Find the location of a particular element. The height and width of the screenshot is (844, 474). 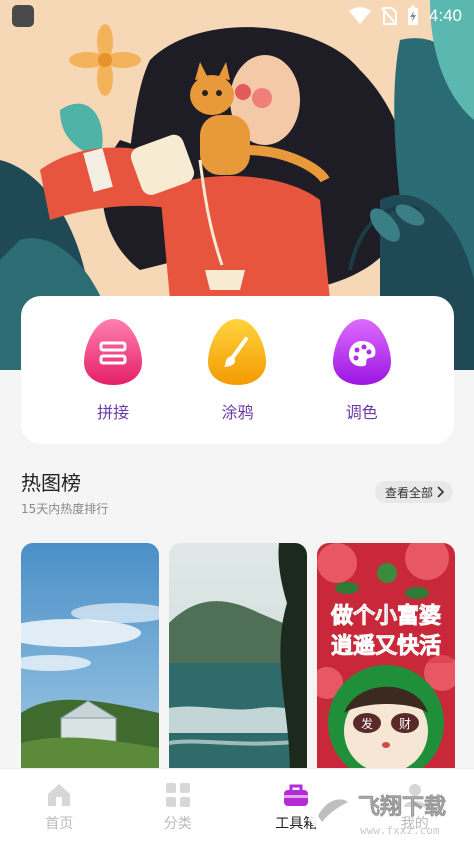

view-all-button: 查看全部 is located at coordinates (413, 492).